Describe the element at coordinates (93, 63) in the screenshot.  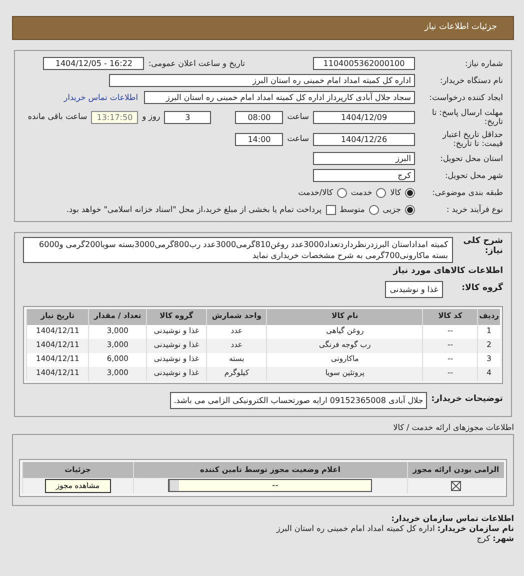
I see `input-field: 1404/12/05 - 16:22` at that location.